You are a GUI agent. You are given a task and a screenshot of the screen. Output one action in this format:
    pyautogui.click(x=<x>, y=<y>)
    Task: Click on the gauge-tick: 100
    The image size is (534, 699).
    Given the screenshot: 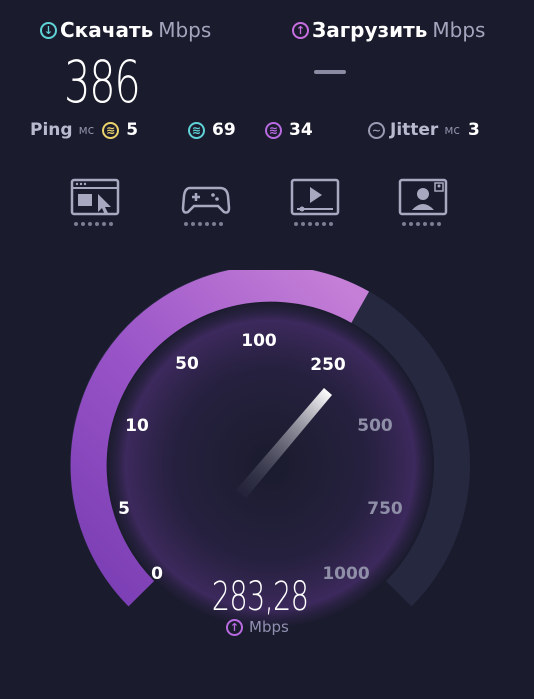 What is the action you would take?
    pyautogui.click(x=259, y=341)
    